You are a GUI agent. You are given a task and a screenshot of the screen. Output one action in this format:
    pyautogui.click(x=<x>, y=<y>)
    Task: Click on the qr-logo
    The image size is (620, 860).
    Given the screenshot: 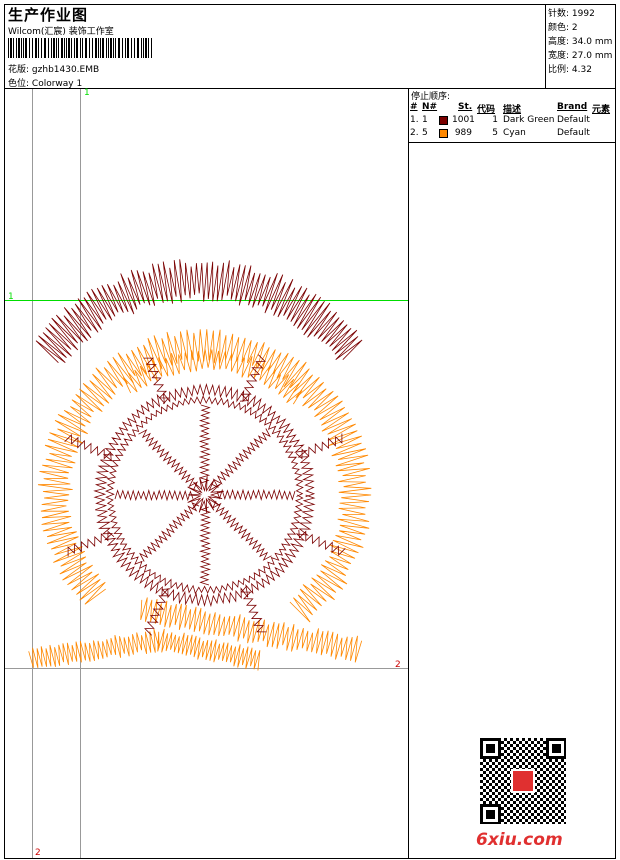 What is the action you would take?
    pyautogui.click(x=523, y=781)
    